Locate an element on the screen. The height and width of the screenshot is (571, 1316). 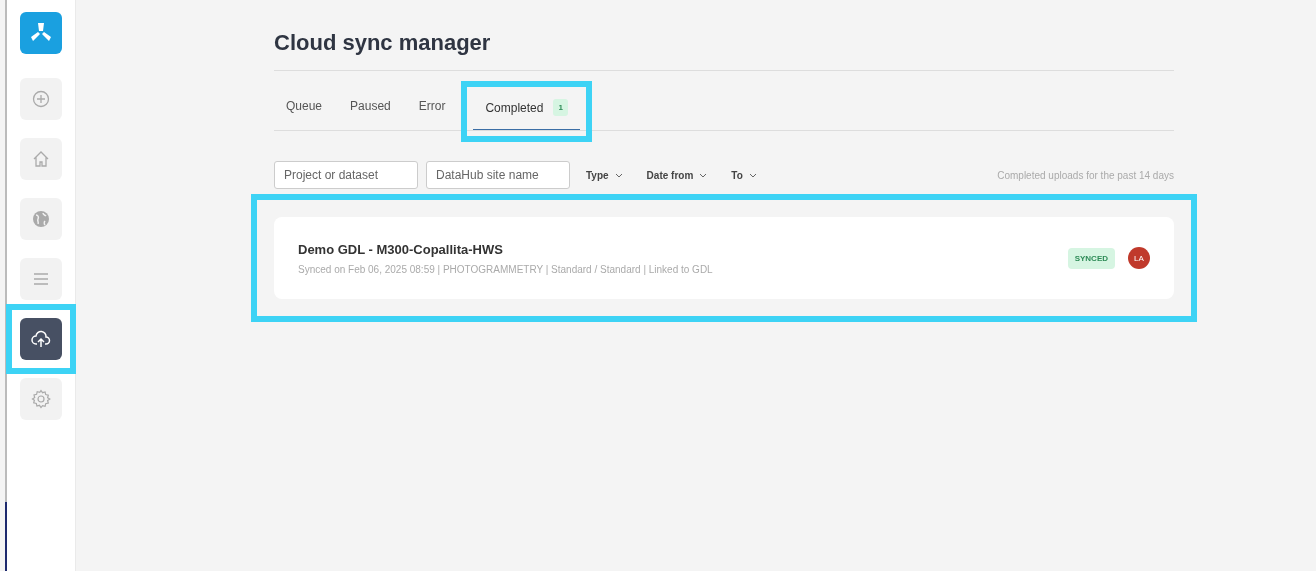
home-nav-button is located at coordinates (41, 159).